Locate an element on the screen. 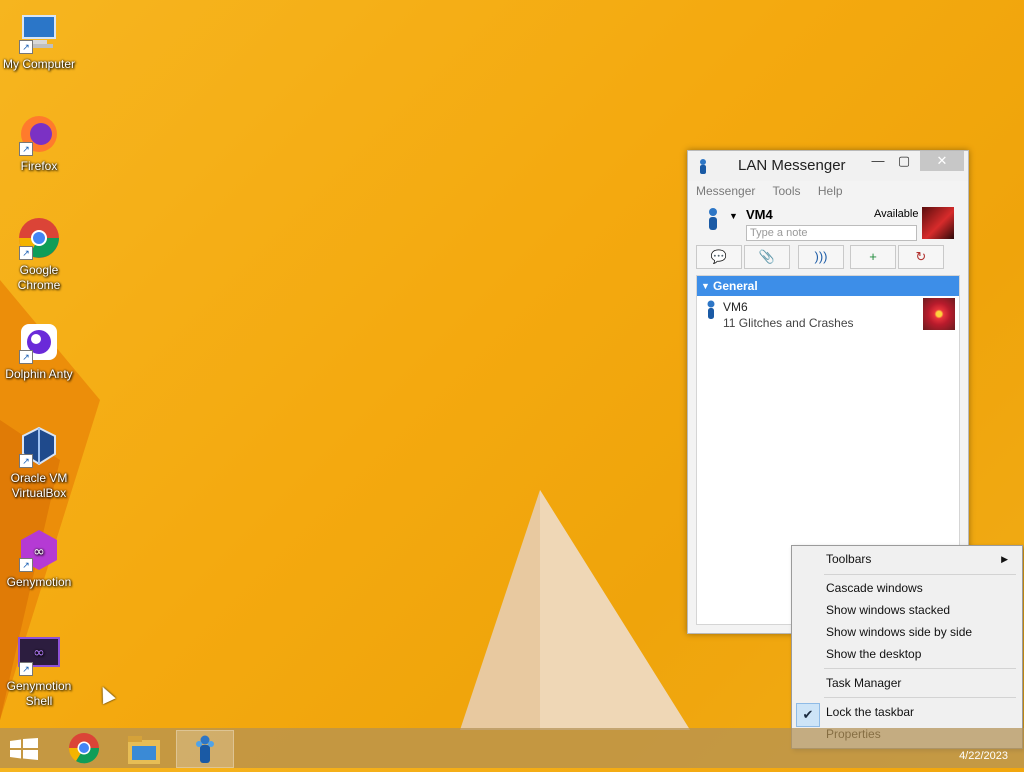 The height and width of the screenshot is (772, 1024). desktop-icon-genymotion: ∞ ↗ Genymotion is located at coordinates (39, 559).